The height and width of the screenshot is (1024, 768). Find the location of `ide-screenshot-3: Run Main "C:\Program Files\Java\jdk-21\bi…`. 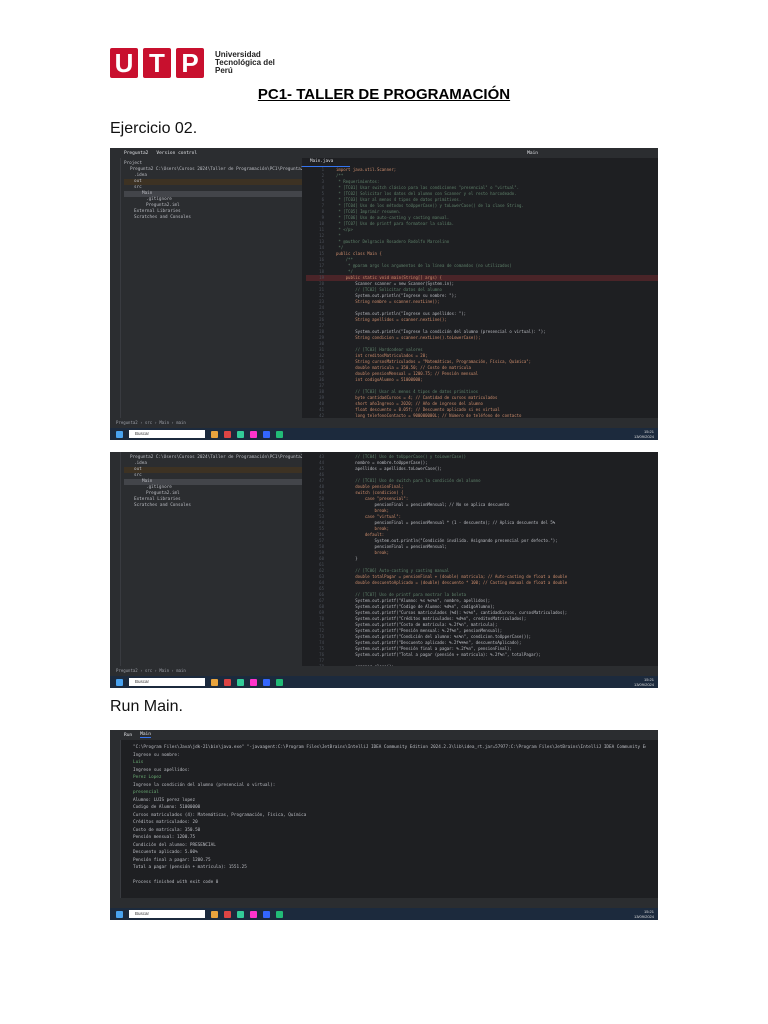

ide-screenshot-3: Run Main "C:\Program Files\Java\jdk-21\bi… is located at coordinates (384, 825).